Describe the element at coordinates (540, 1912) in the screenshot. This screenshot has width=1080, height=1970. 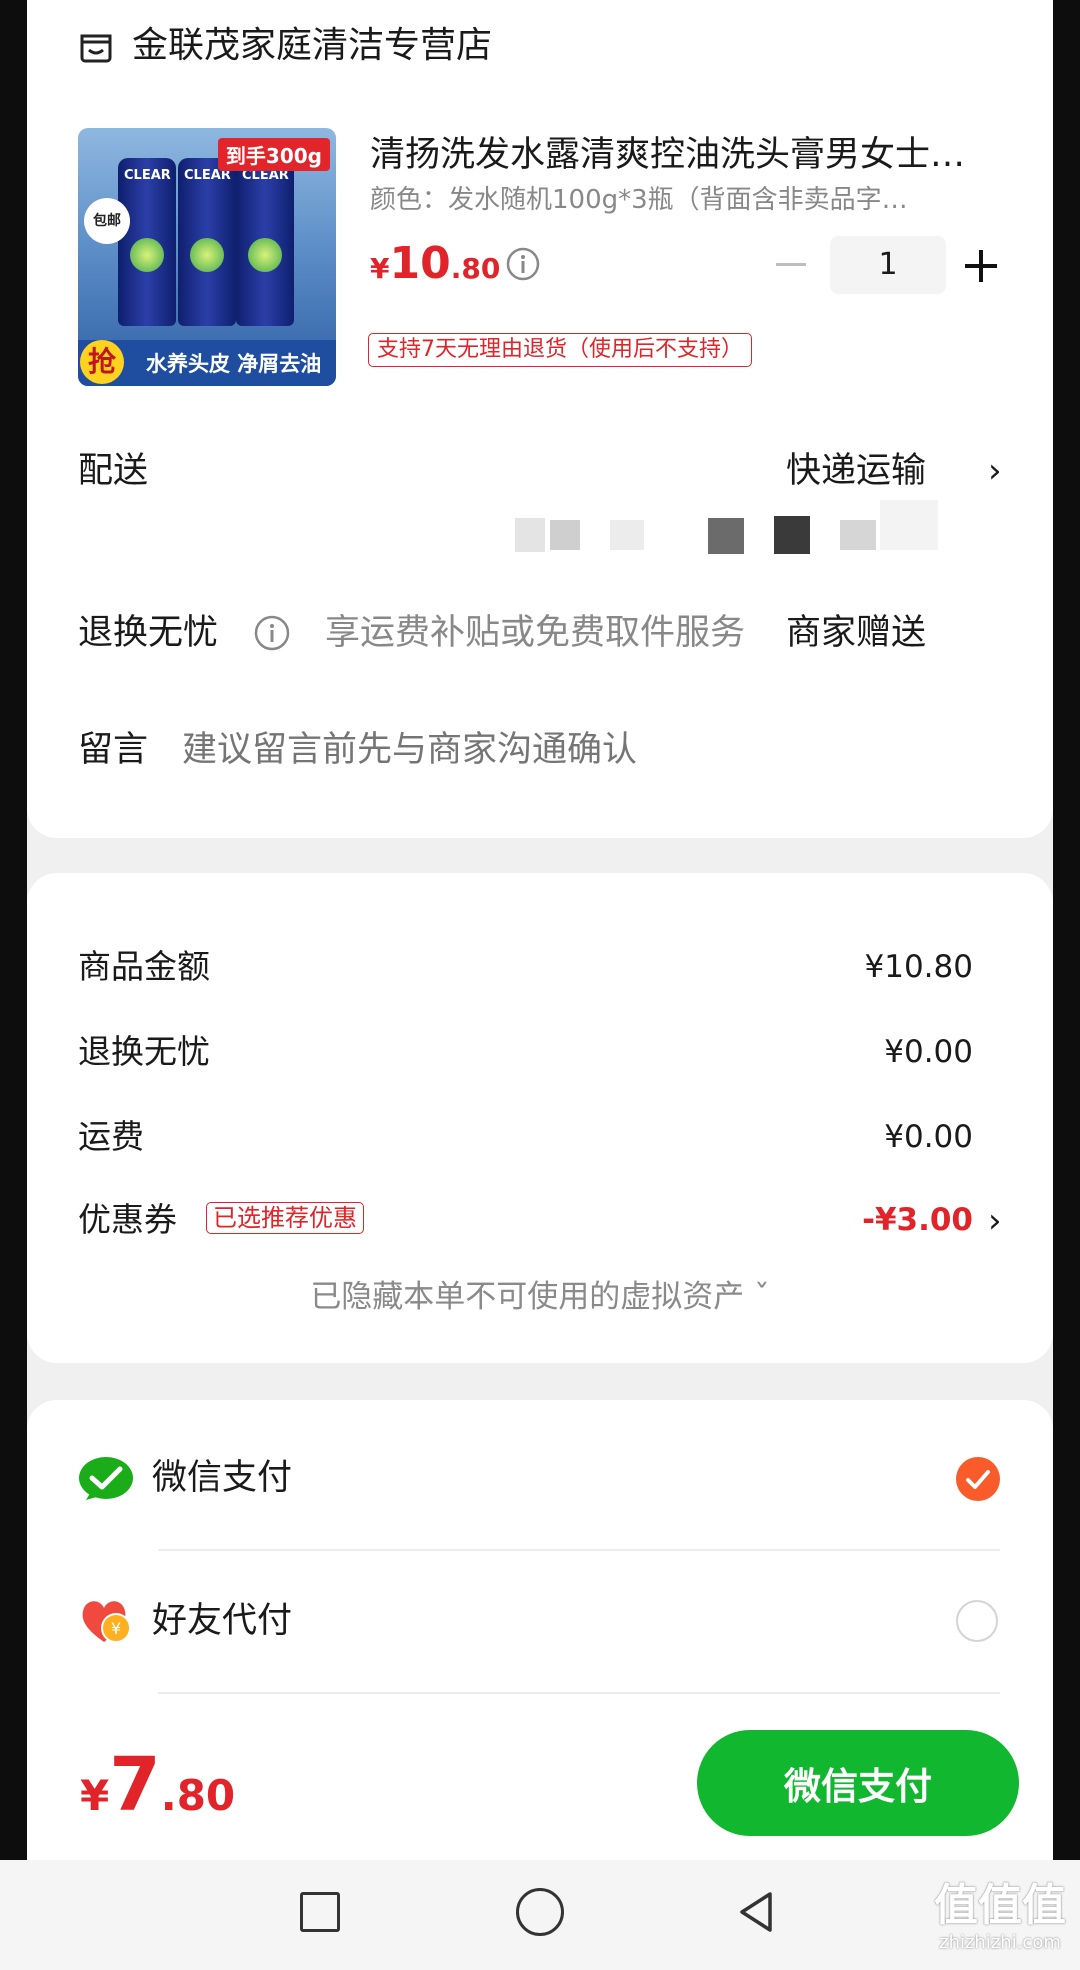
I see `home-icon` at that location.